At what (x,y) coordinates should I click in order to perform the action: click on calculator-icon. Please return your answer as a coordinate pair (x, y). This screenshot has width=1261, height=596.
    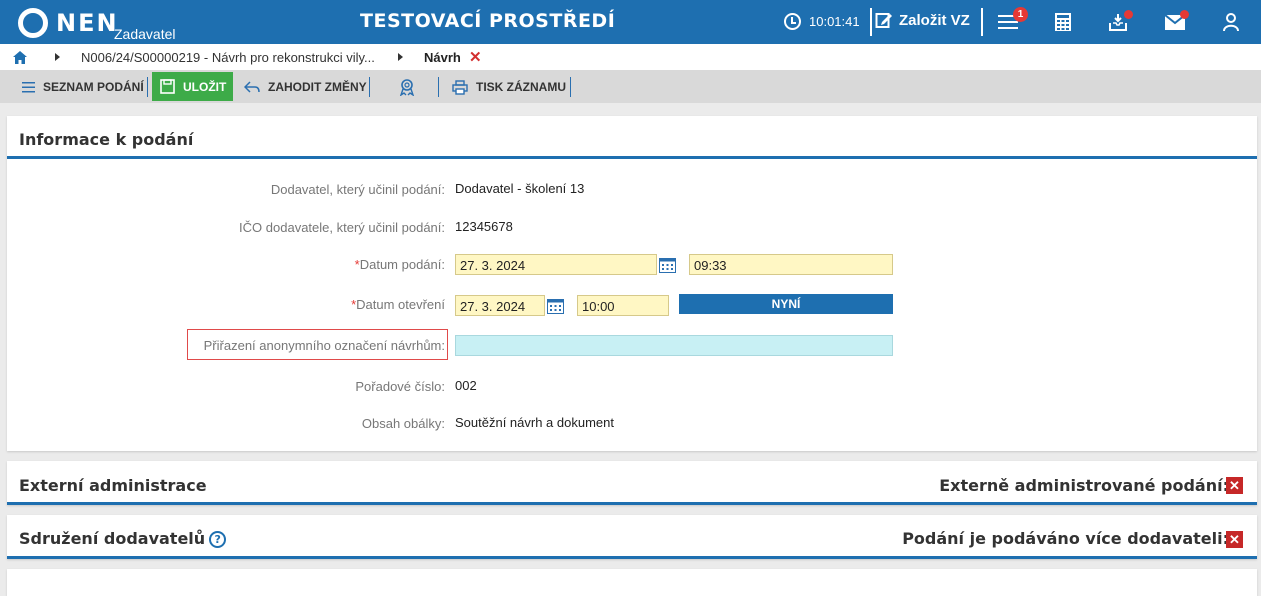
    Looking at the image, I should click on (1063, 22).